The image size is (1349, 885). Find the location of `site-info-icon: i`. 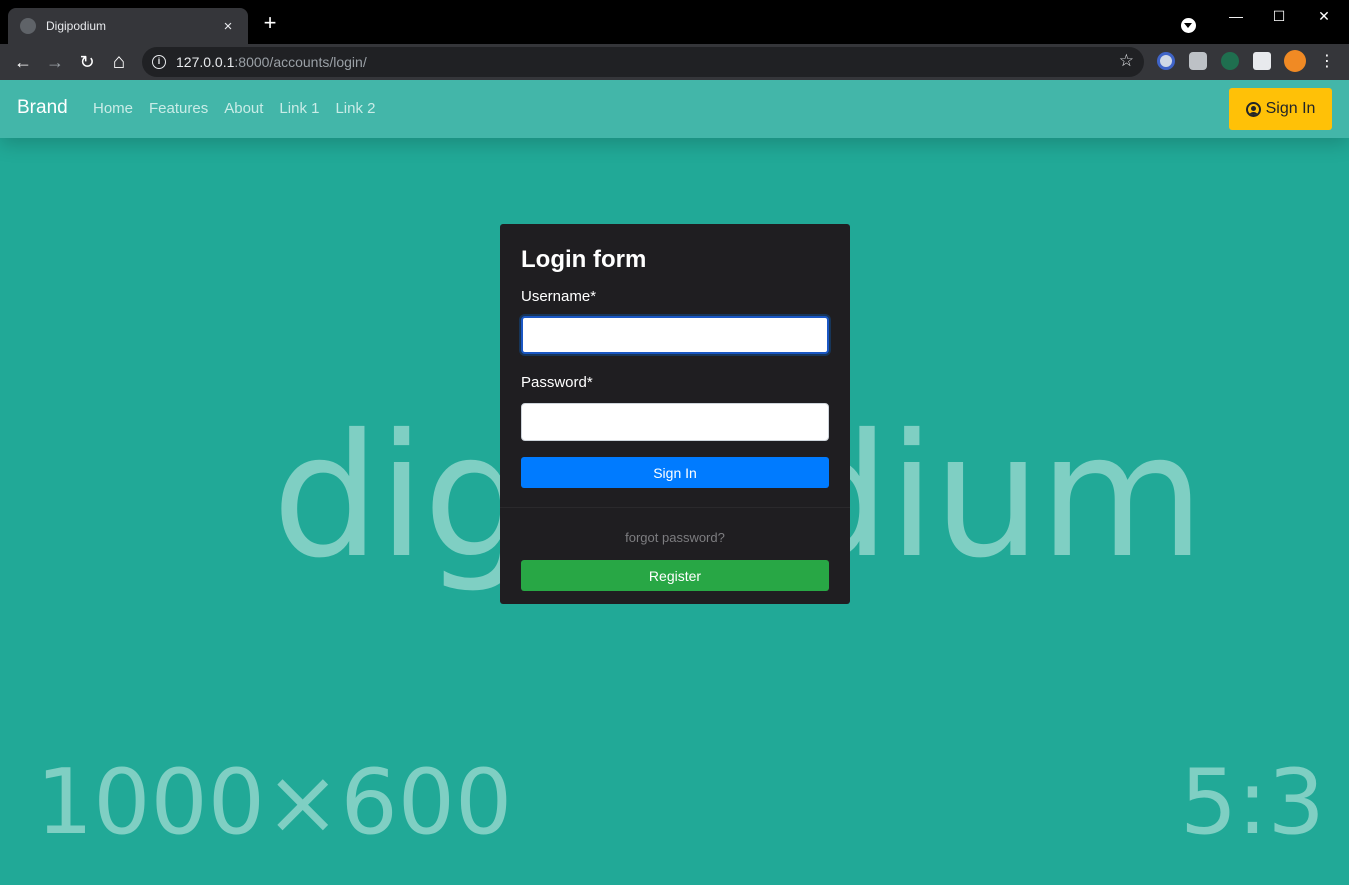

site-info-icon: i is located at coordinates (159, 62).